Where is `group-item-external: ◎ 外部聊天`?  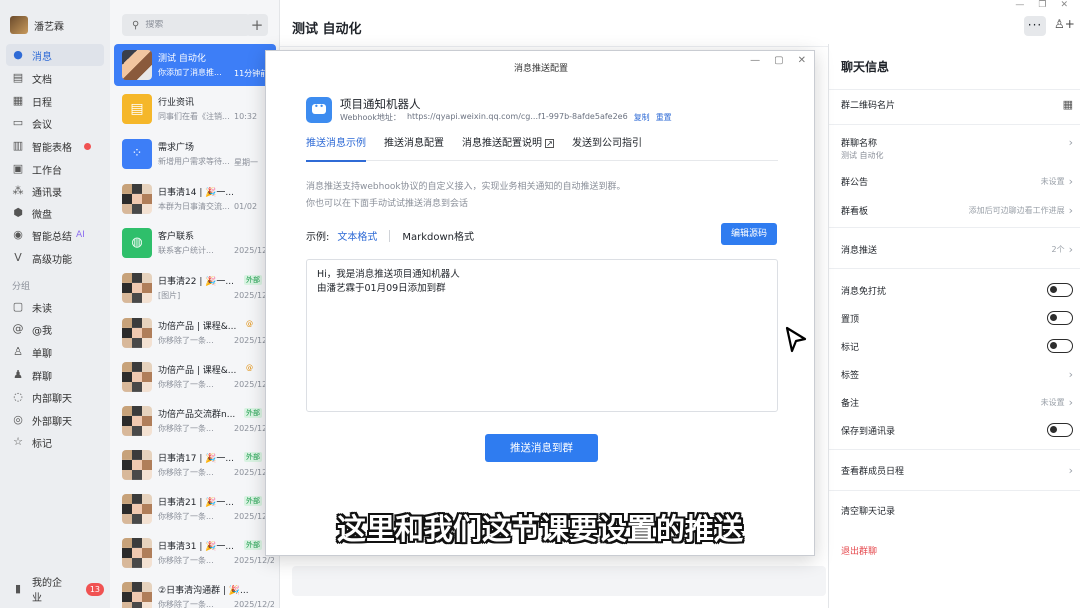 group-item-external: ◎ 外部聊天 is located at coordinates (55, 420).